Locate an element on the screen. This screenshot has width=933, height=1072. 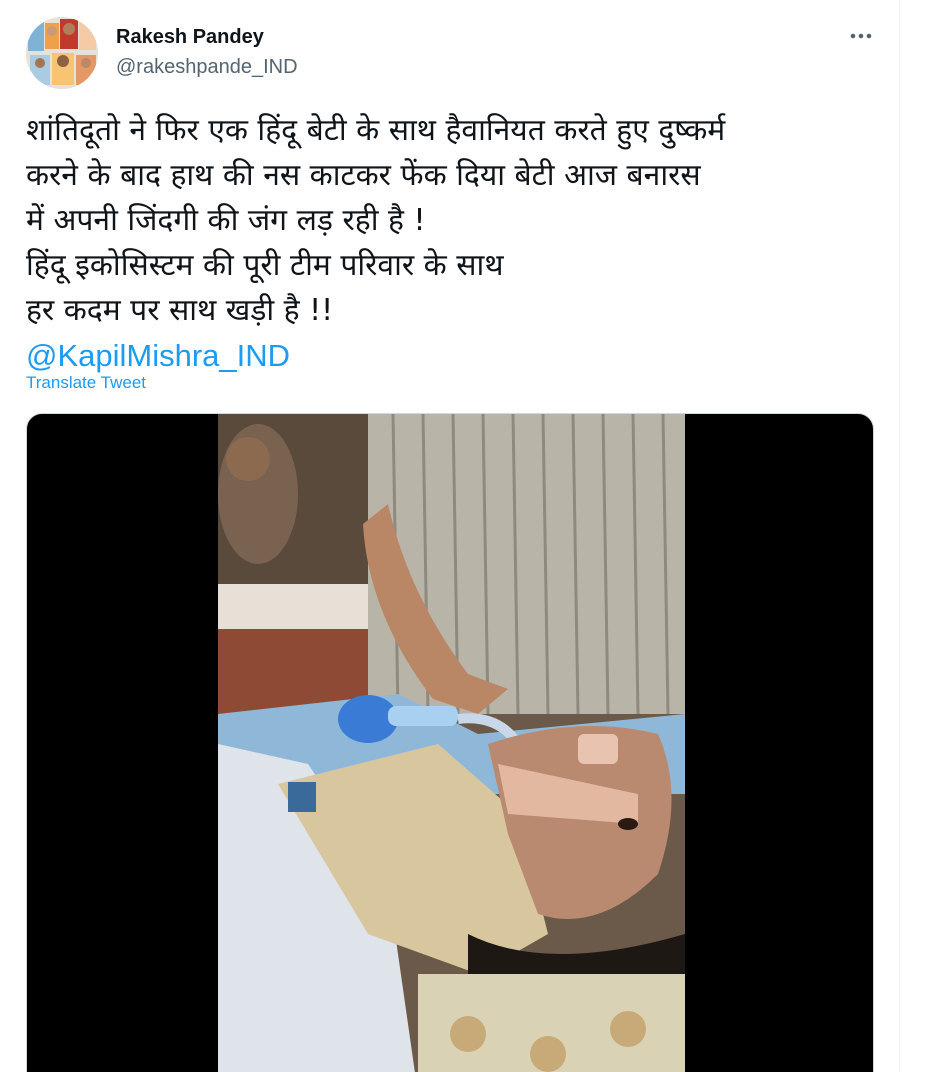
more-options-button is located at coordinates (861, 36).